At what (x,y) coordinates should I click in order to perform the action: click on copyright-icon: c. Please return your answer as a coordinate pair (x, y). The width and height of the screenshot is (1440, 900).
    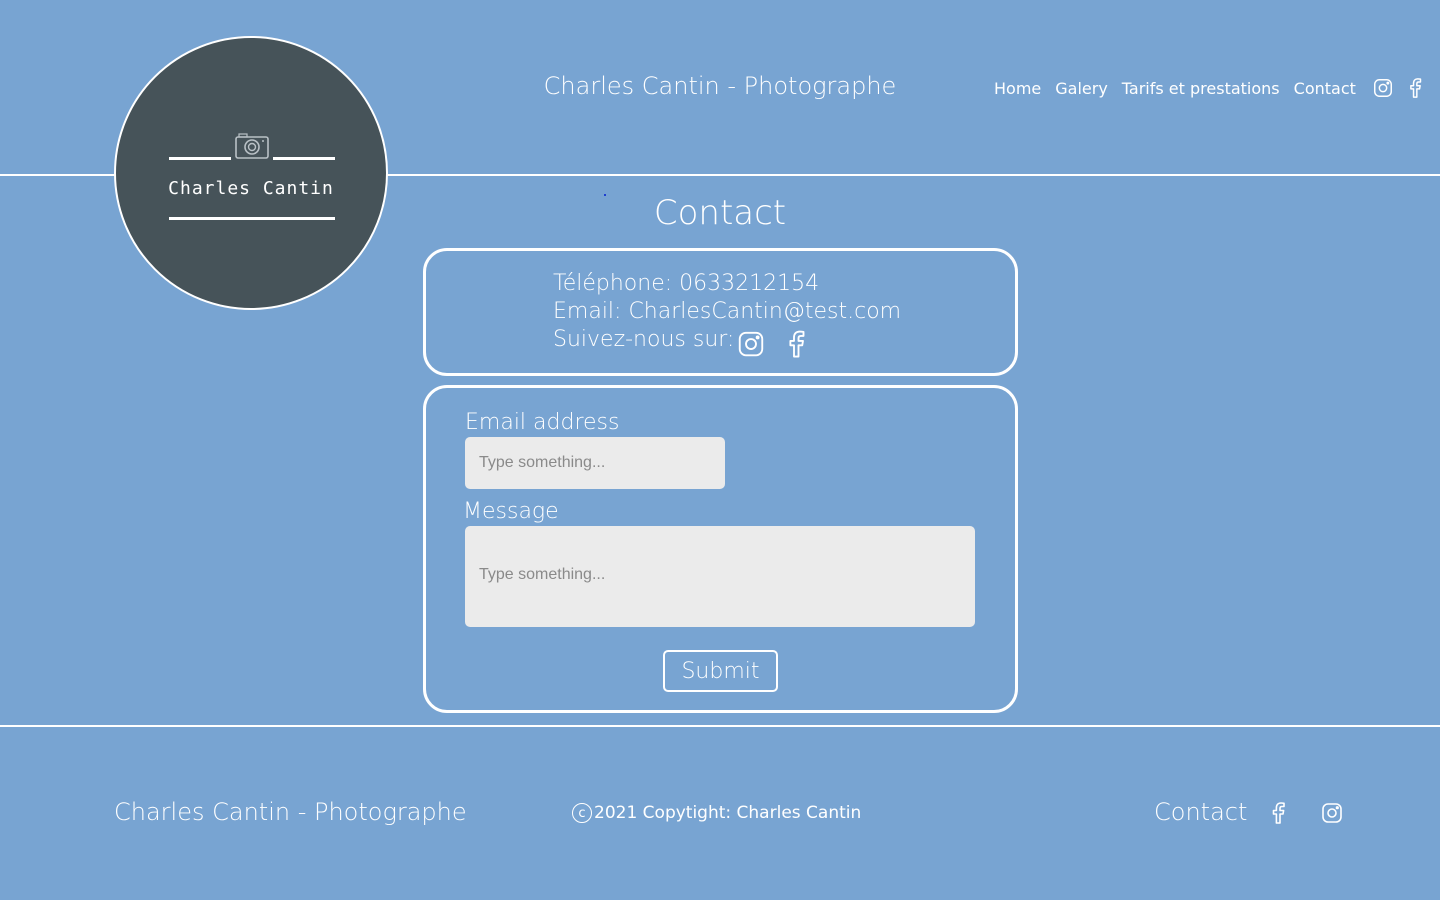
    Looking at the image, I should click on (582, 813).